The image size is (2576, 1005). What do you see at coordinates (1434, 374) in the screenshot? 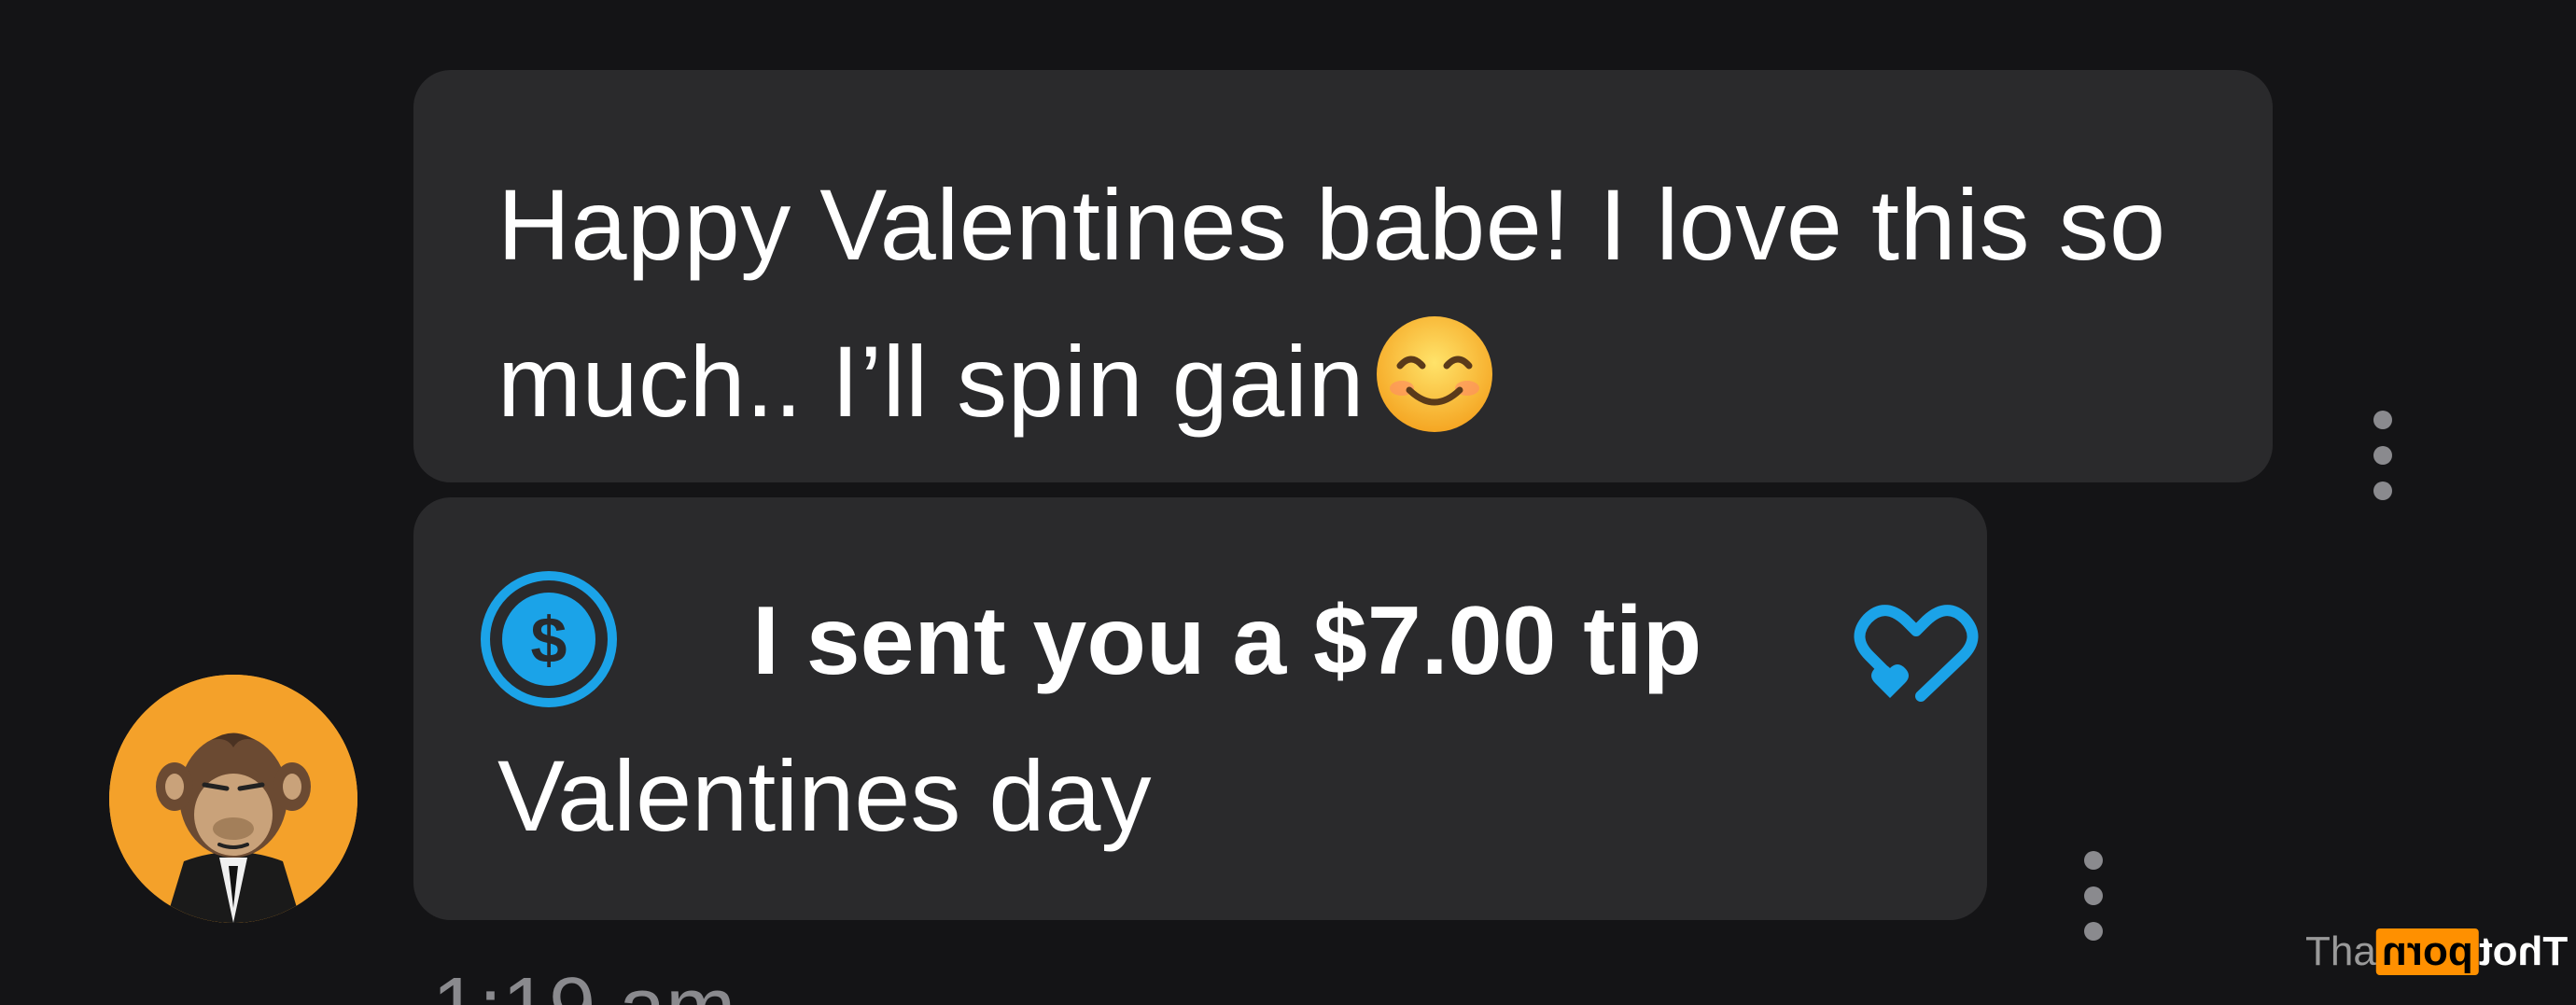
I see `smiling-face-emoji-icon` at bounding box center [1434, 374].